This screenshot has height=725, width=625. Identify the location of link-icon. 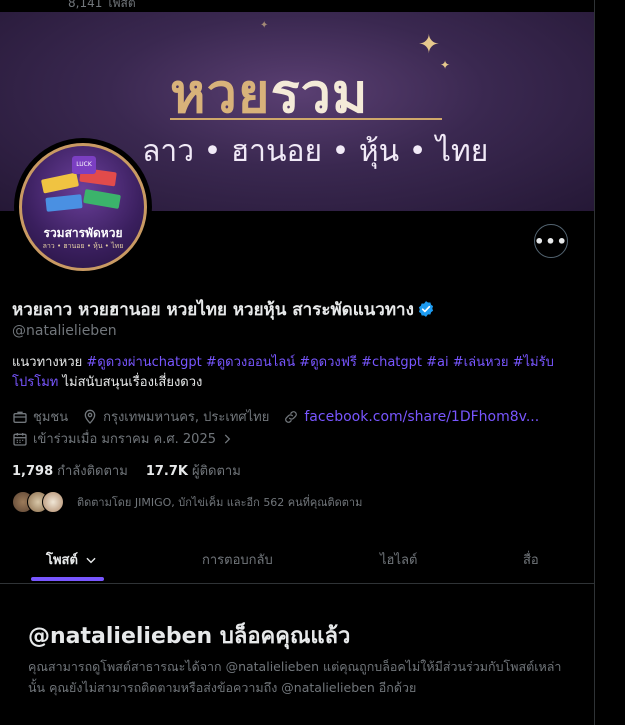
(291, 416).